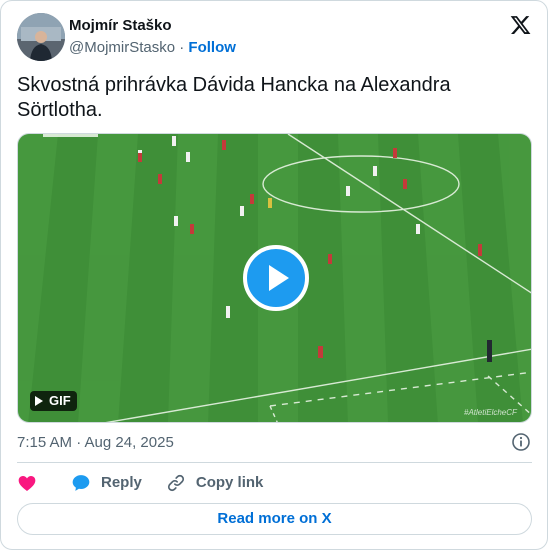  What do you see at coordinates (274, 519) in the screenshot?
I see `read-more-button: Read more on X` at bounding box center [274, 519].